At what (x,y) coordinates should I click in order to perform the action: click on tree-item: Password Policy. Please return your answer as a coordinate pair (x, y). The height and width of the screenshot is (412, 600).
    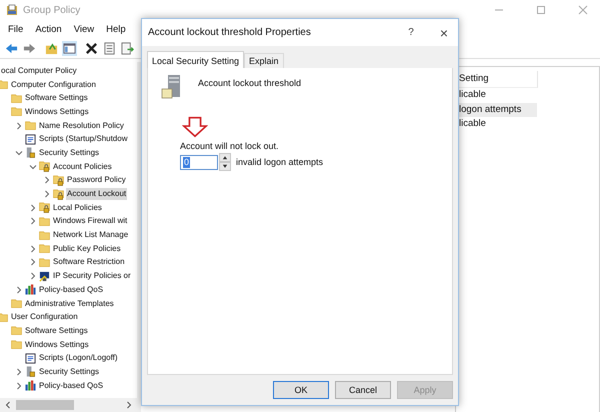
    Looking at the image, I should click on (96, 180).